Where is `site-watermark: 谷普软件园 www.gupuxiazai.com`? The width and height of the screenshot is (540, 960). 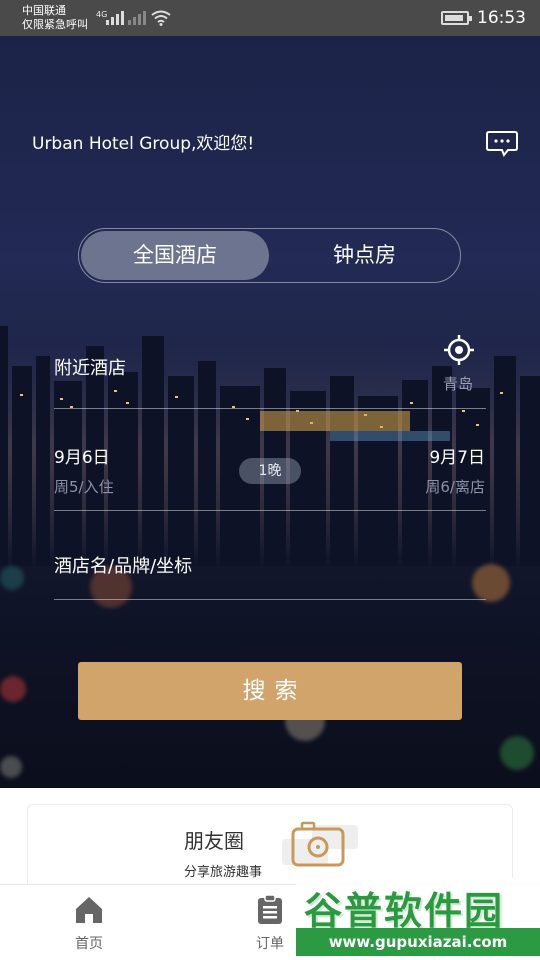 site-watermark: 谷普软件园 www.gupuxiazai.com is located at coordinates (418, 919).